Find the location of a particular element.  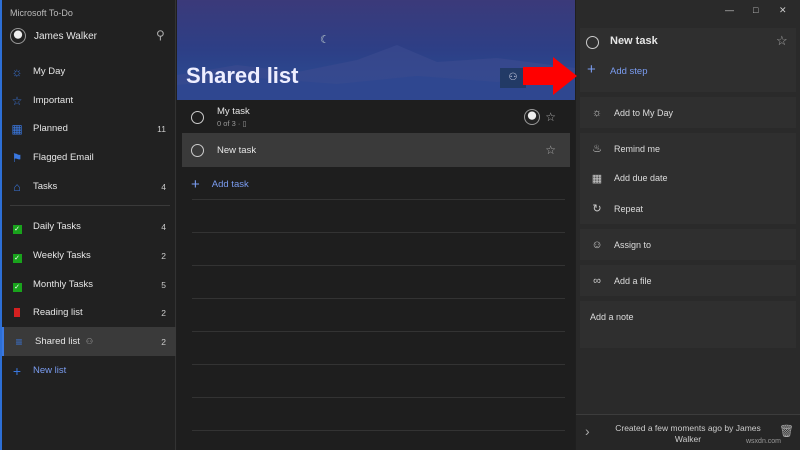

home-icon: ⌂ is located at coordinates (17, 186).